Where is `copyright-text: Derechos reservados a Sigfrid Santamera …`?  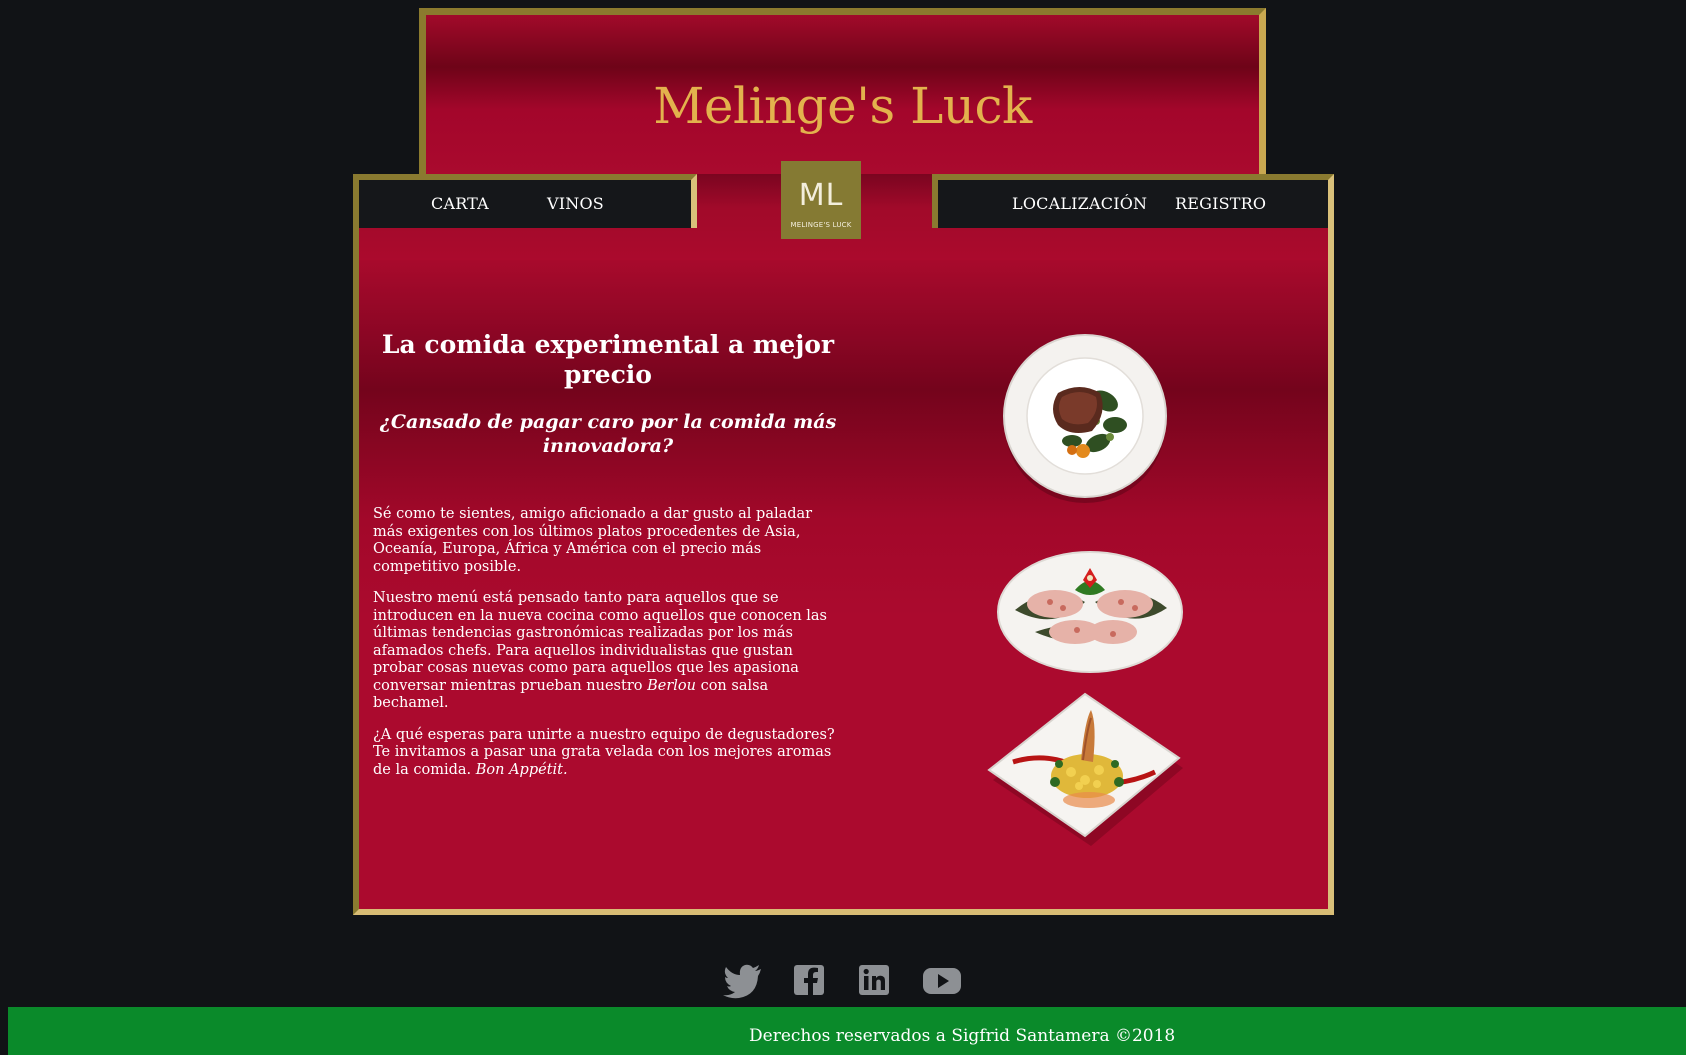
copyright-text: Derechos reservados a Sigfrid Santamera … is located at coordinates (962, 1036).